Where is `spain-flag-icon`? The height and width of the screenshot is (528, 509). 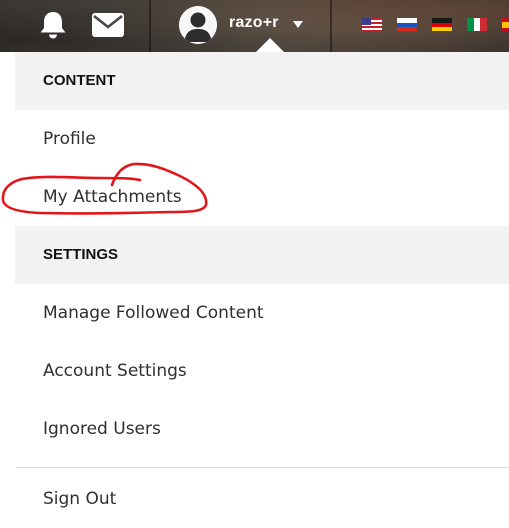
spain-flag-icon is located at coordinates (505, 24).